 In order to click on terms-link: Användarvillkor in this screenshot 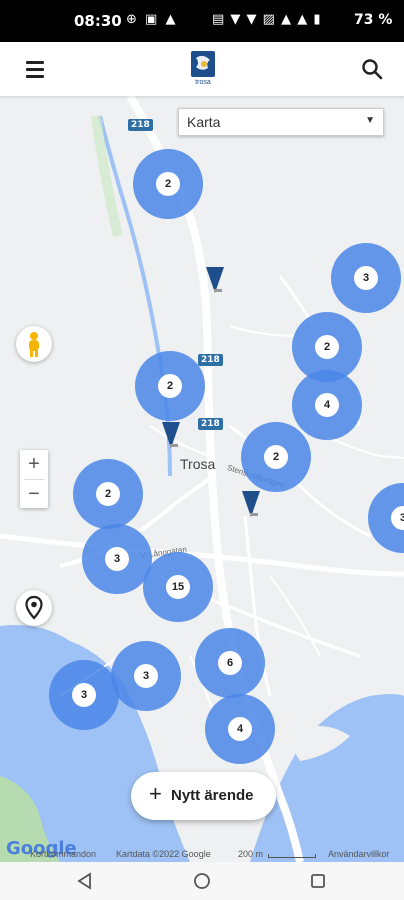, I will do `click(359, 854)`.